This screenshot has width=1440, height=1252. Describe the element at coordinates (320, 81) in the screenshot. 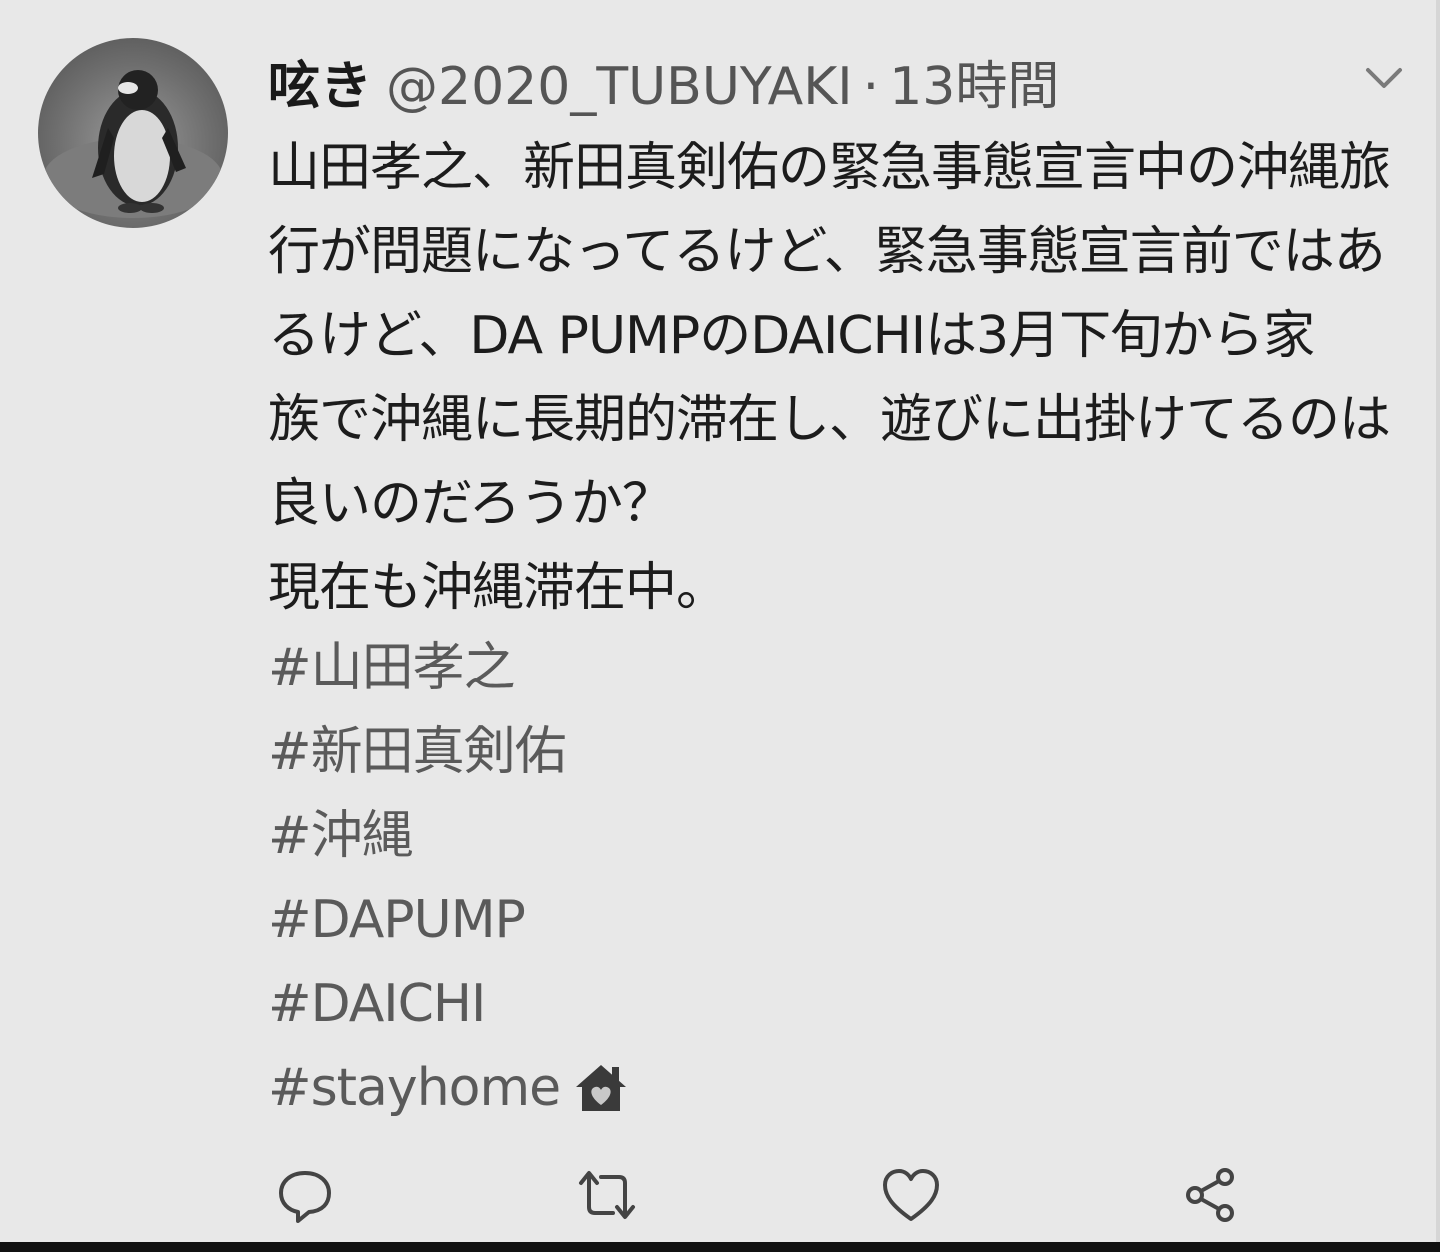

I see `display-name: 呟き` at that location.